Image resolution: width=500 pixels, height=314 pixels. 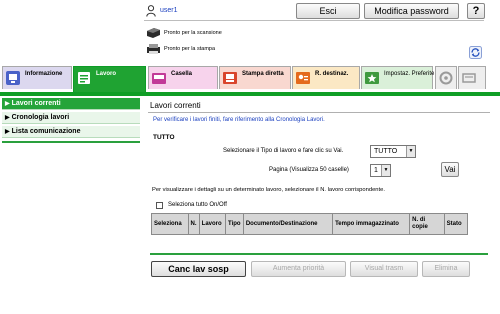 I want to click on help-button: ?, so click(x=476, y=11).